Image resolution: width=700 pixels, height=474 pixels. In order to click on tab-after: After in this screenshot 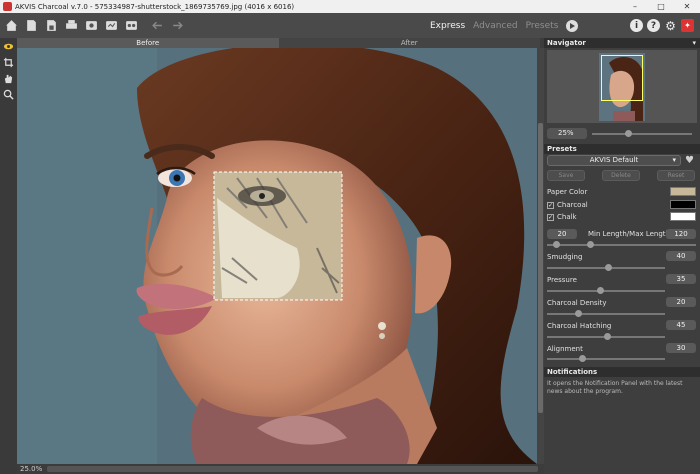, I will do `click(409, 43)`.